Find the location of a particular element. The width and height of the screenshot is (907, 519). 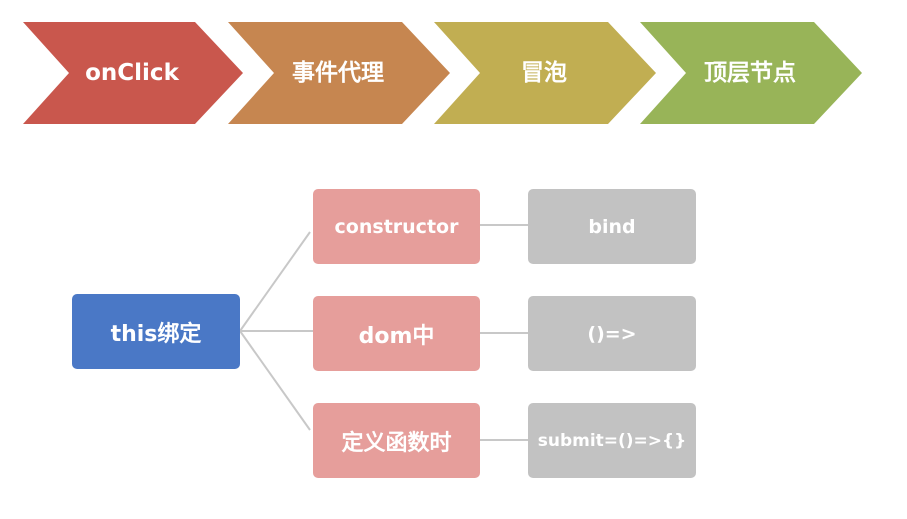

branch-label: dom中 is located at coordinates (396, 336).